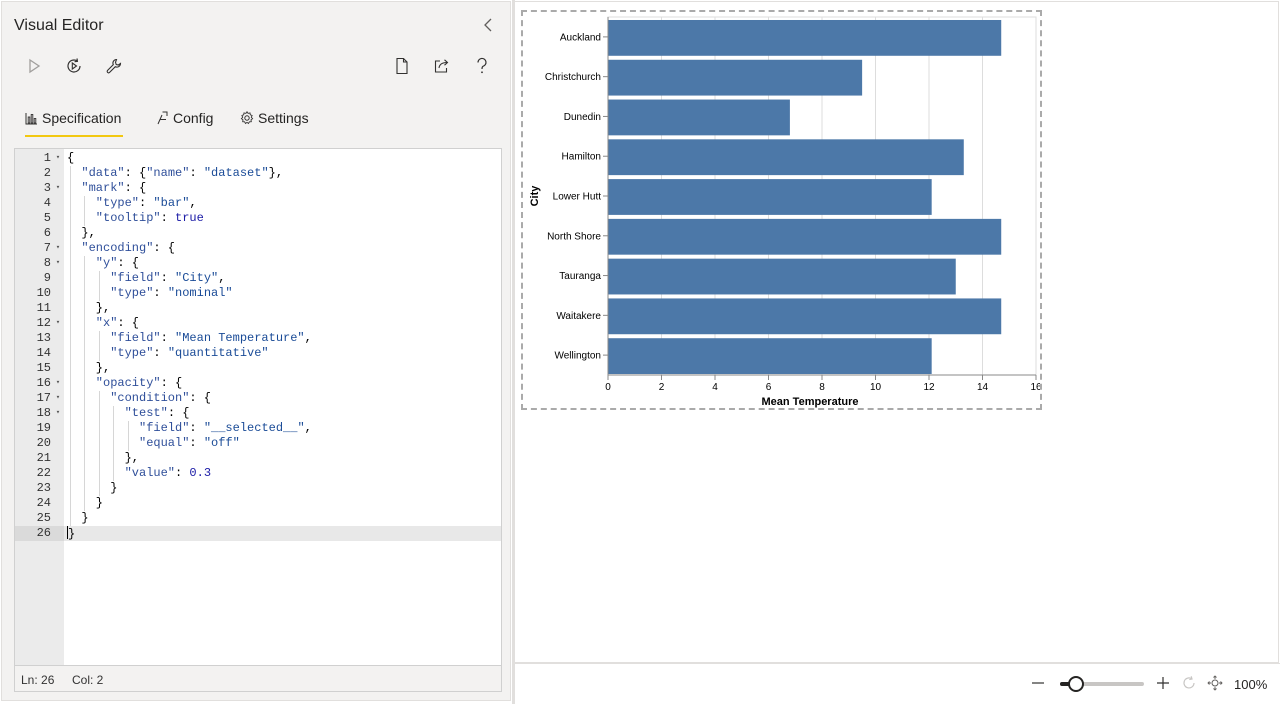 Image resolution: width=1280 pixels, height=704 pixels. What do you see at coordinates (258, 233) in the screenshot?
I see `code-line: 6},` at bounding box center [258, 233].